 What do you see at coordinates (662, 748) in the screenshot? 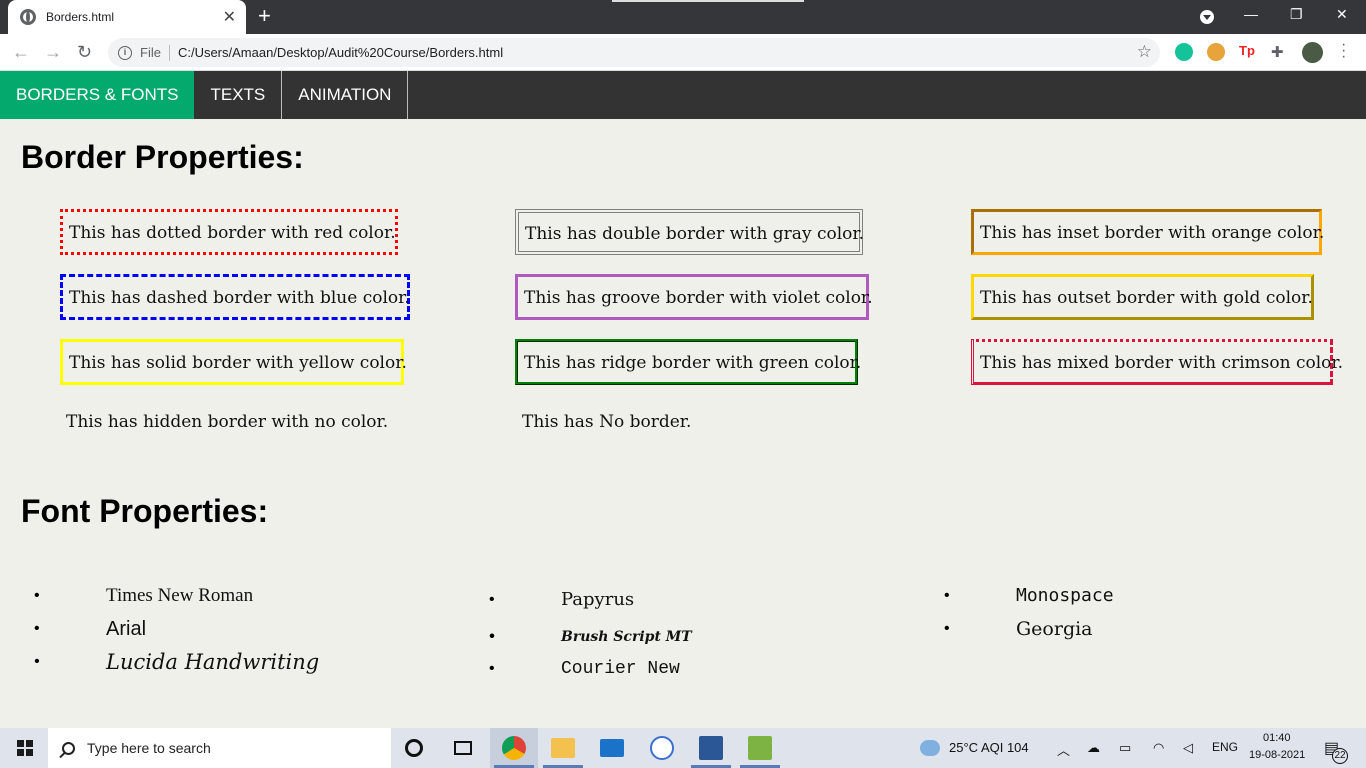
I see `editor-icon` at bounding box center [662, 748].